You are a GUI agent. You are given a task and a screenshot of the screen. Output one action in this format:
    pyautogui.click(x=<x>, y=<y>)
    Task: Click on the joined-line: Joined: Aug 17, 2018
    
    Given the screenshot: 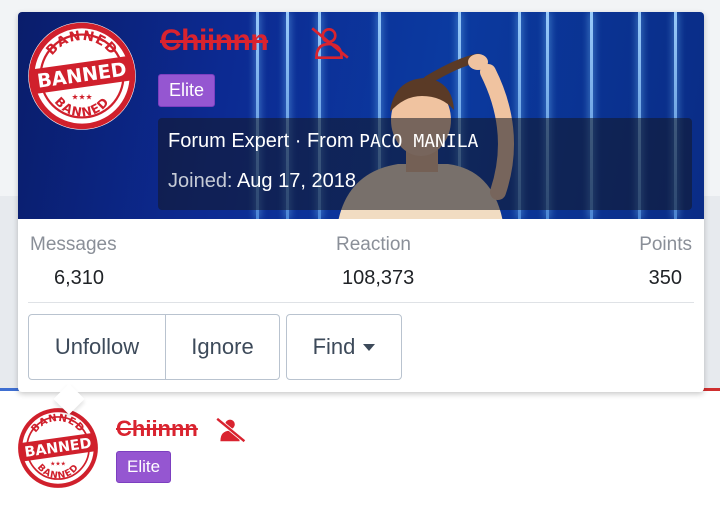 What is the action you would take?
    pyautogui.click(x=262, y=181)
    